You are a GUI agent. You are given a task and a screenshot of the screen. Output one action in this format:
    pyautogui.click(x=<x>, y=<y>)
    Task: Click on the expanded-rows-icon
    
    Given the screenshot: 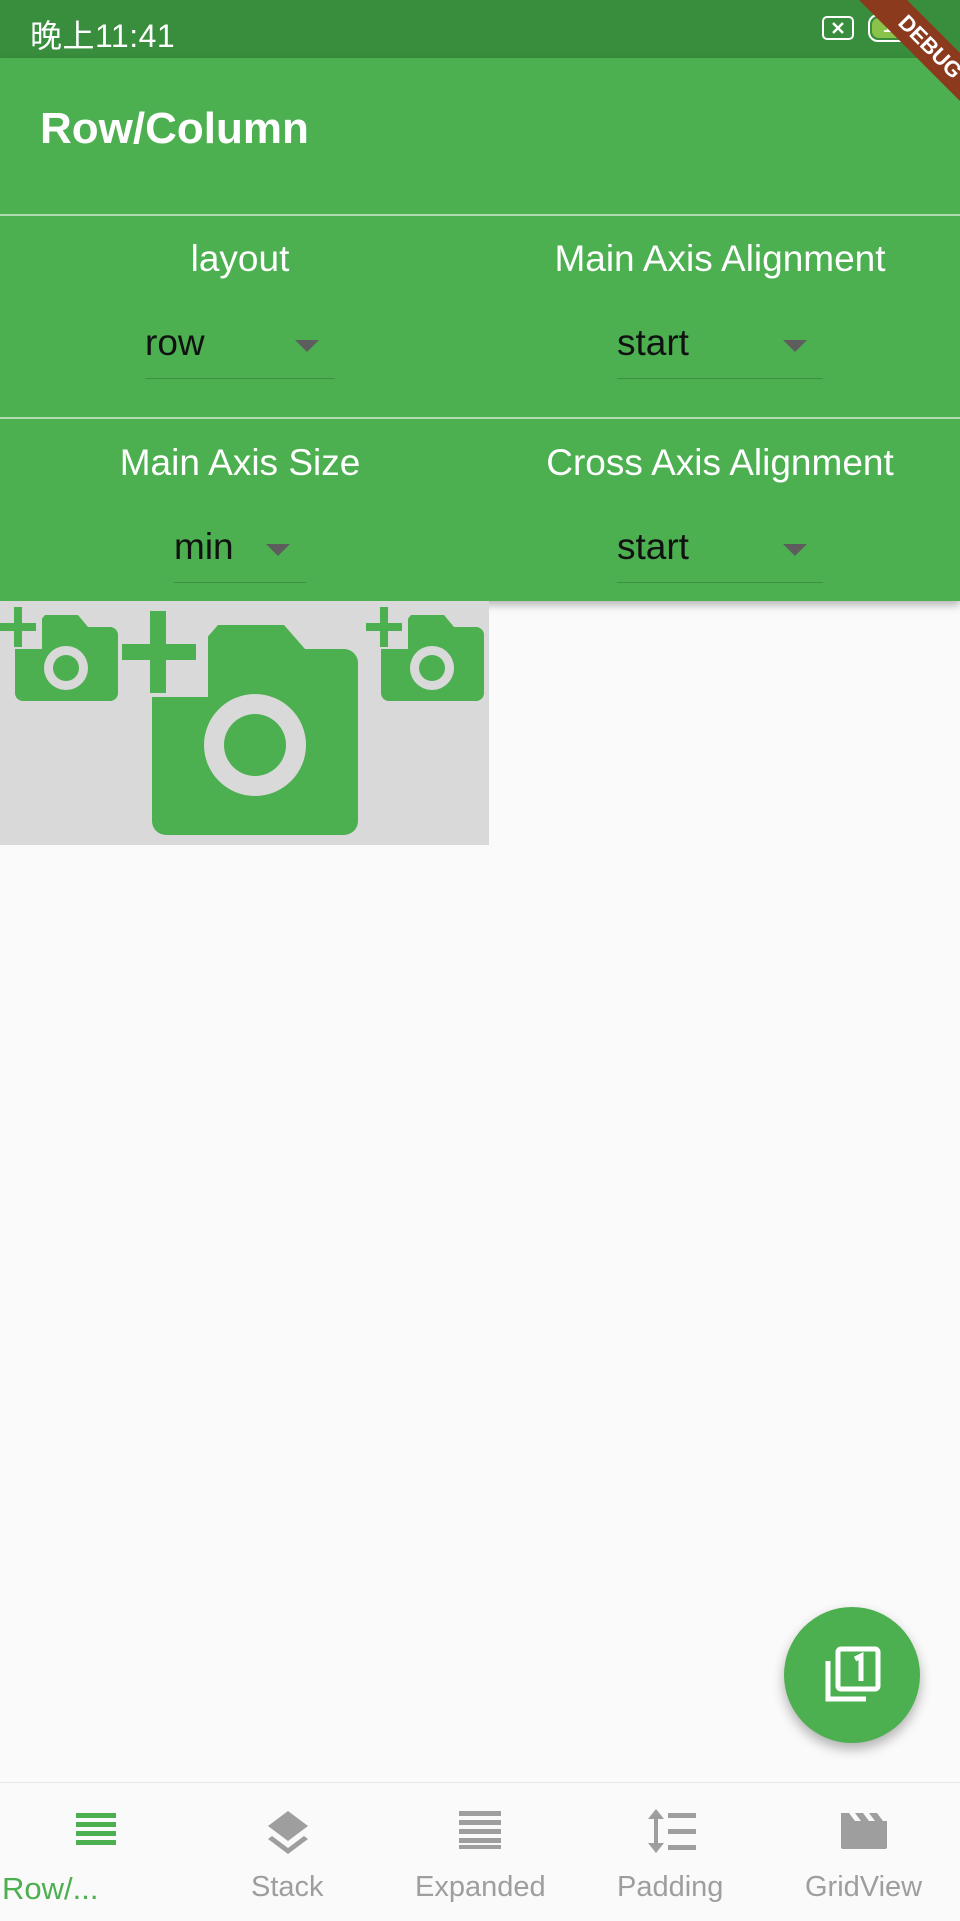 What is the action you would take?
    pyautogui.click(x=480, y=1830)
    